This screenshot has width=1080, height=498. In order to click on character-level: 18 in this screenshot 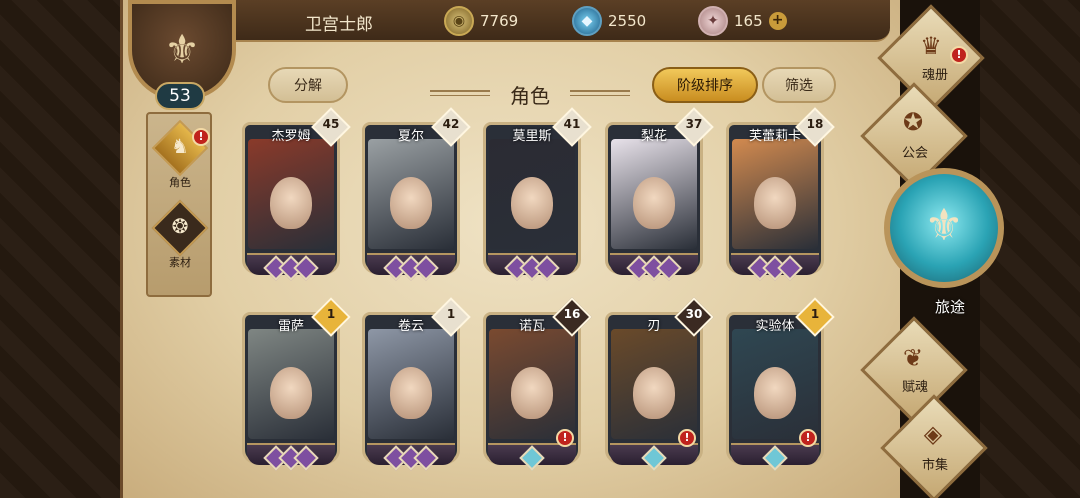, I will do `click(815, 124)`.